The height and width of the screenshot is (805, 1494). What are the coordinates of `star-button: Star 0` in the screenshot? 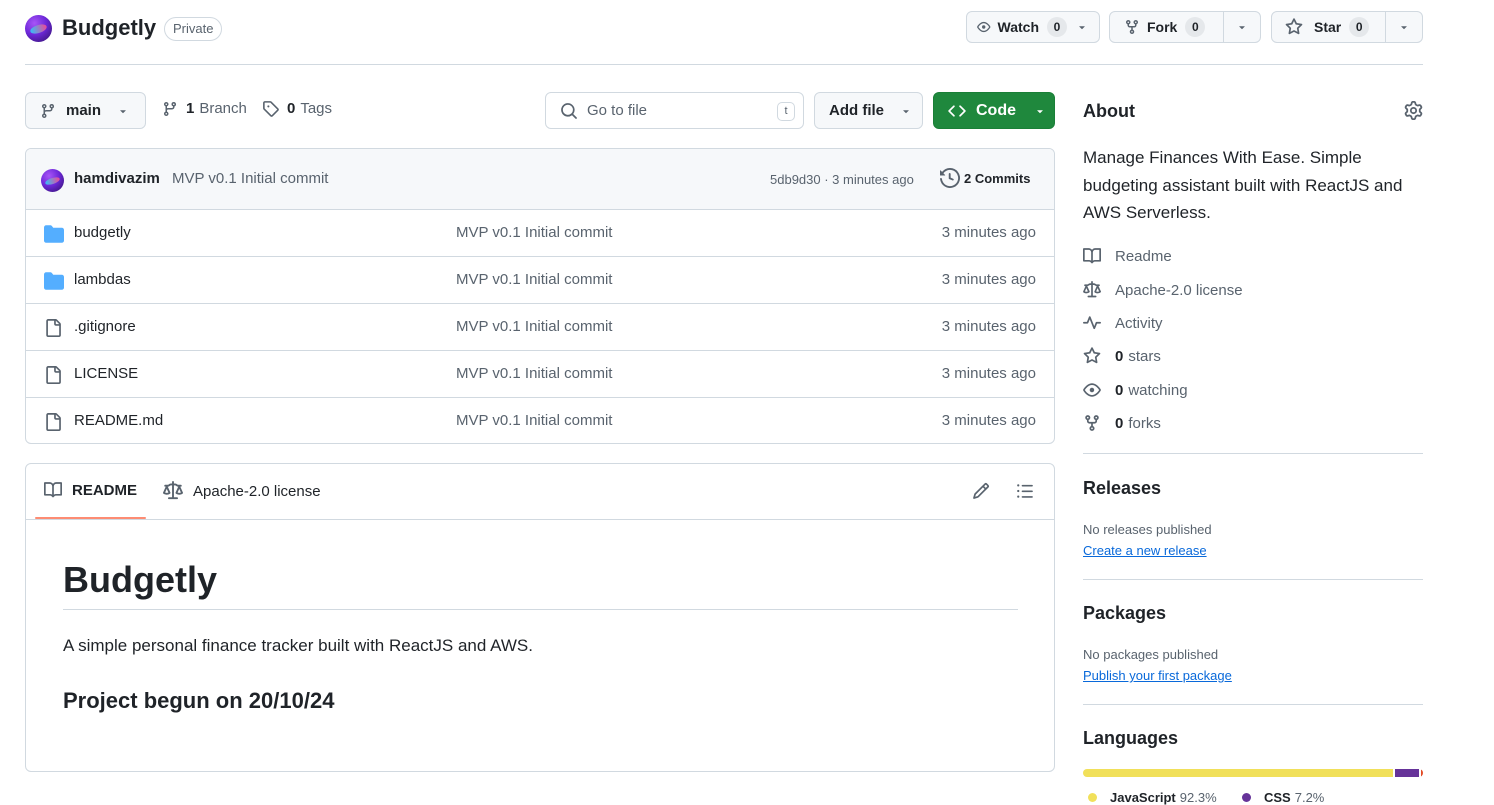 It's located at (1347, 27).